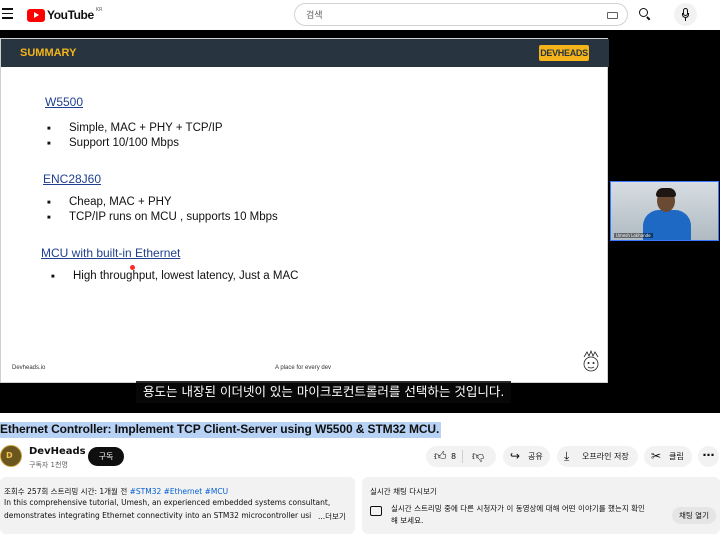 Image resolution: width=720 pixels, height=540 pixels. I want to click on slide-heading-mcu: MCU with built-in Ethernet, so click(111, 253).